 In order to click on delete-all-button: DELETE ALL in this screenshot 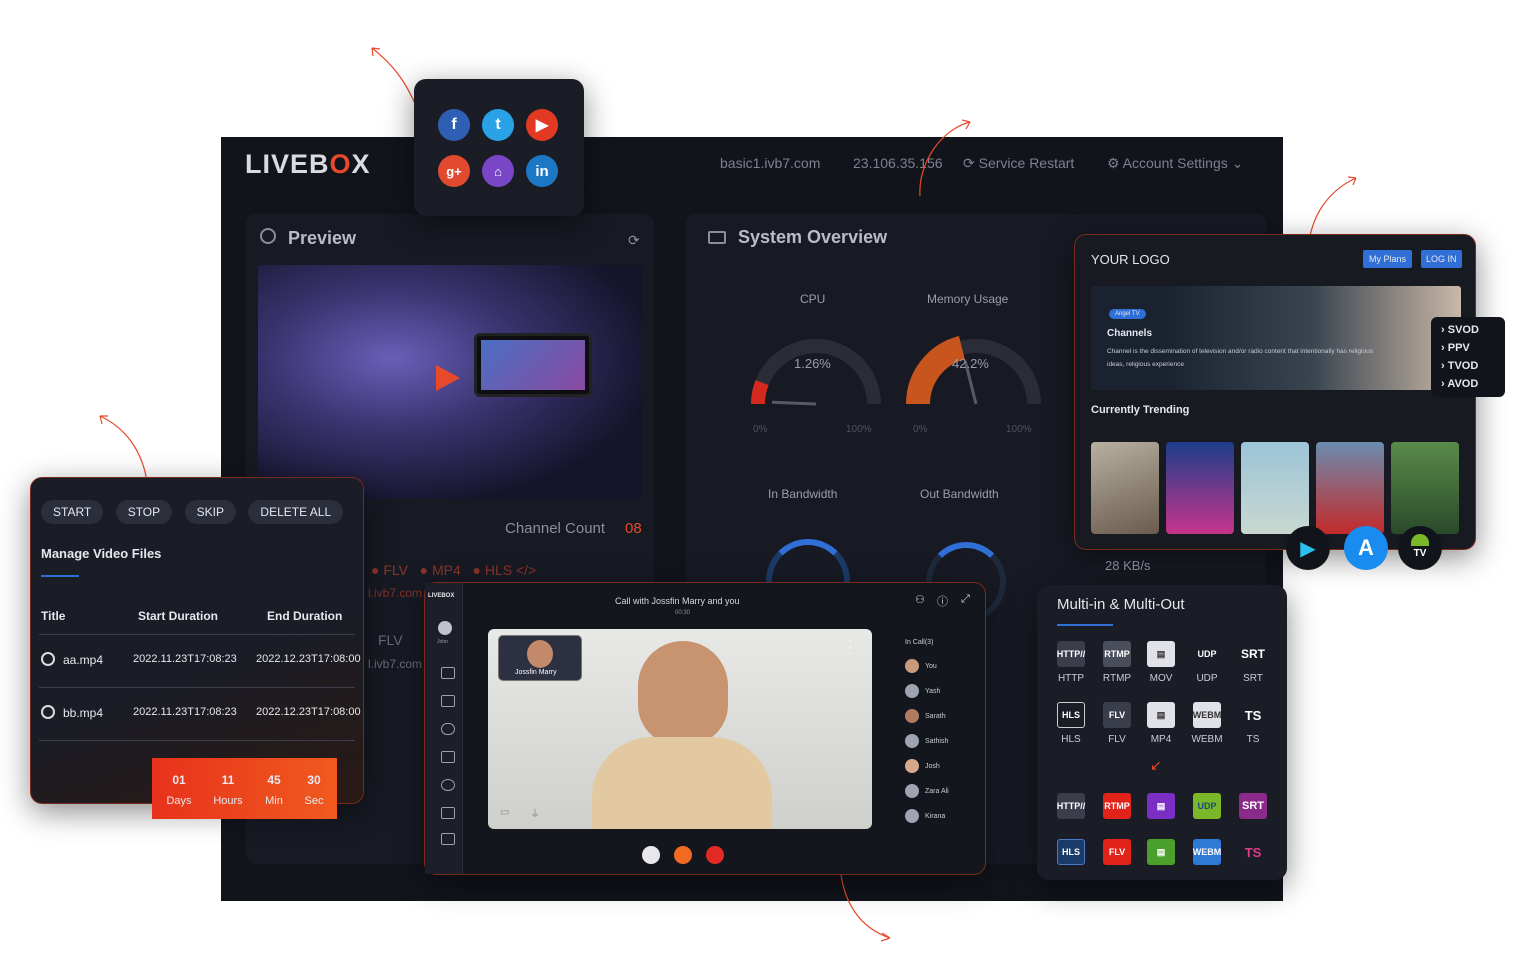, I will do `click(296, 512)`.